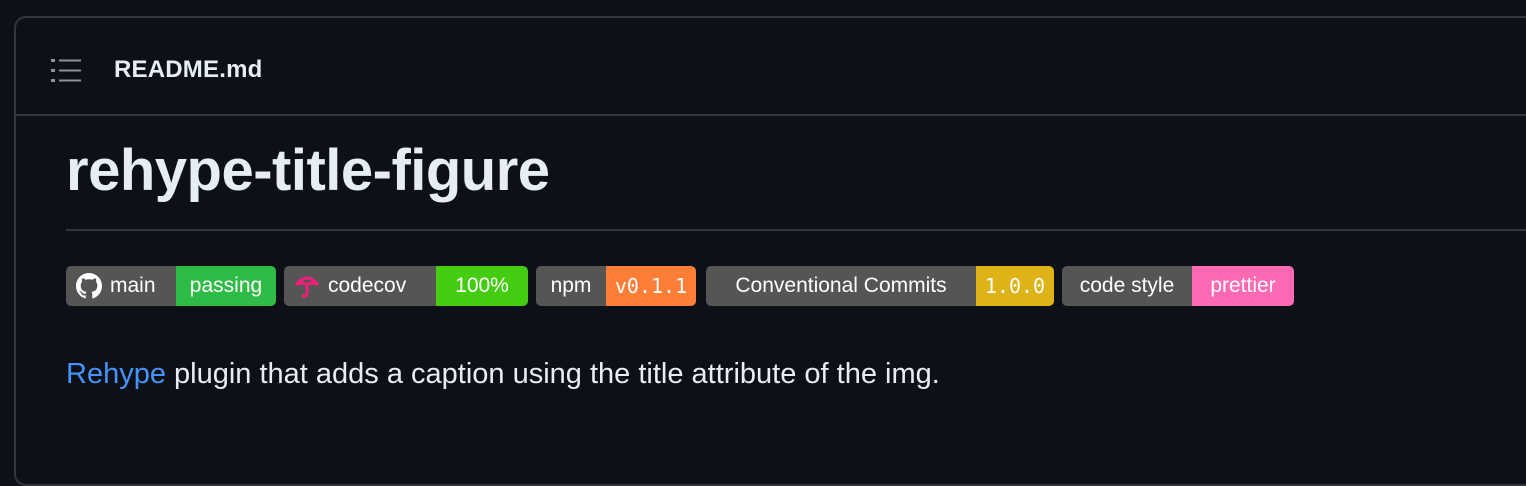 Image resolution: width=1526 pixels, height=486 pixels. I want to click on badge-label: npm, so click(571, 285).